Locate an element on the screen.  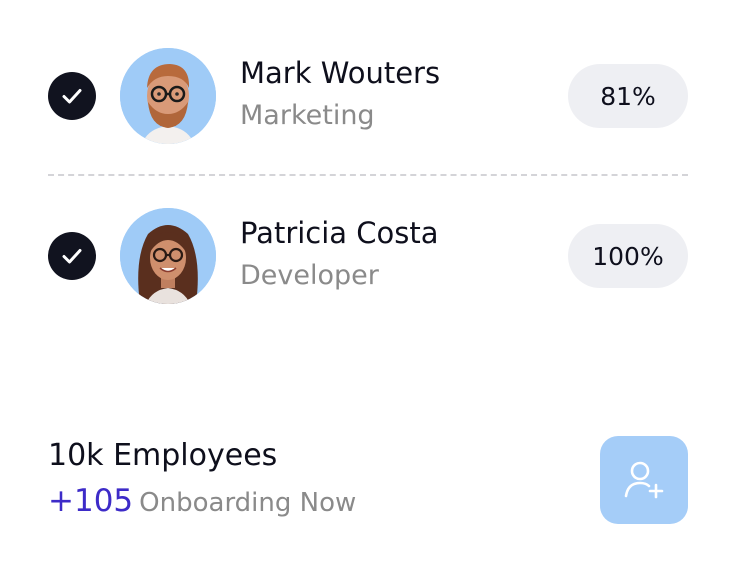
add-user-icon is located at coordinates (644, 480).